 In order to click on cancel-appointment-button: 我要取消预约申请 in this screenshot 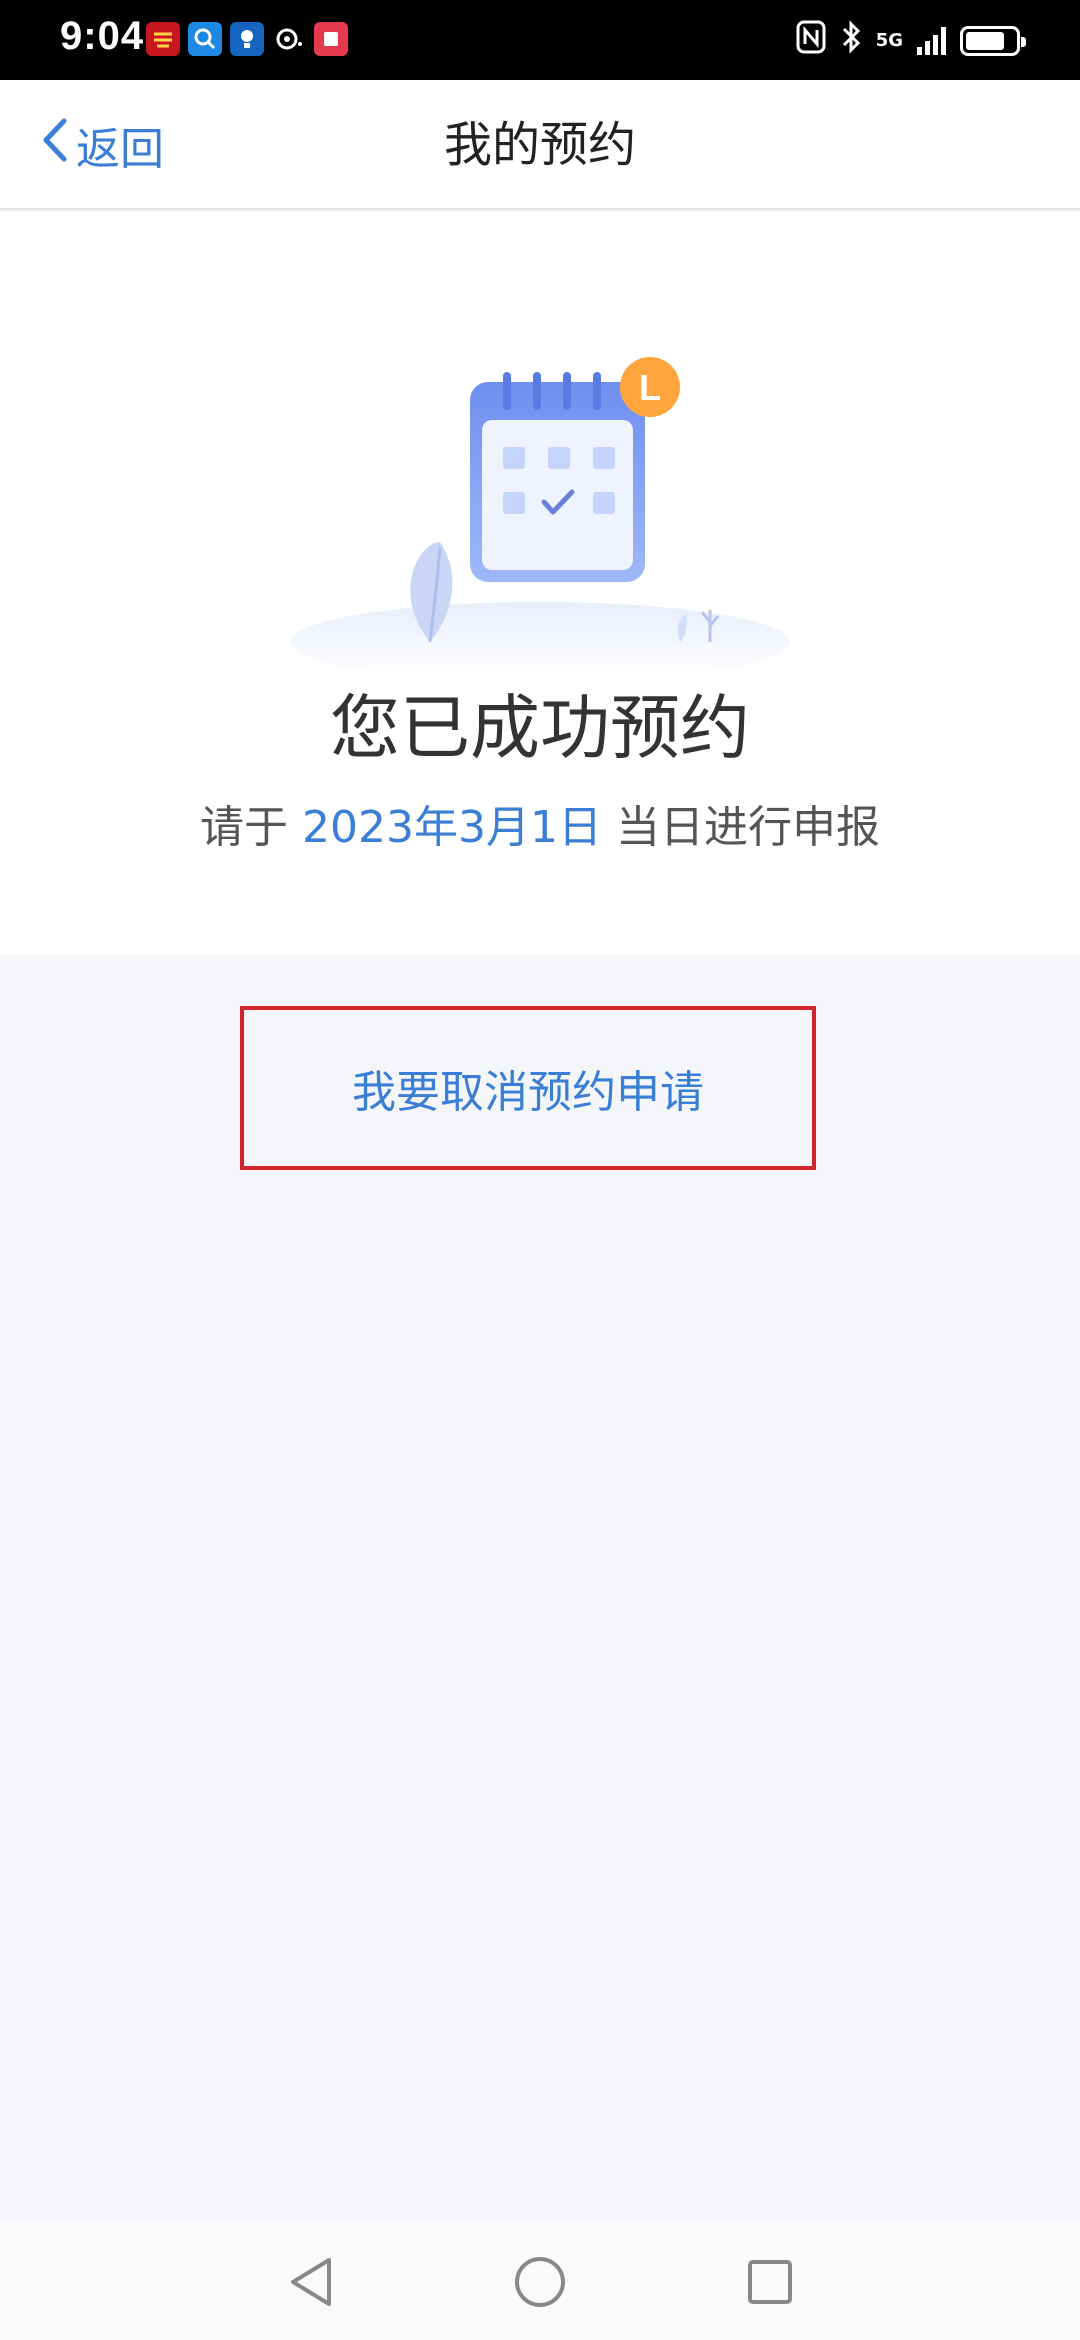, I will do `click(528, 1088)`.